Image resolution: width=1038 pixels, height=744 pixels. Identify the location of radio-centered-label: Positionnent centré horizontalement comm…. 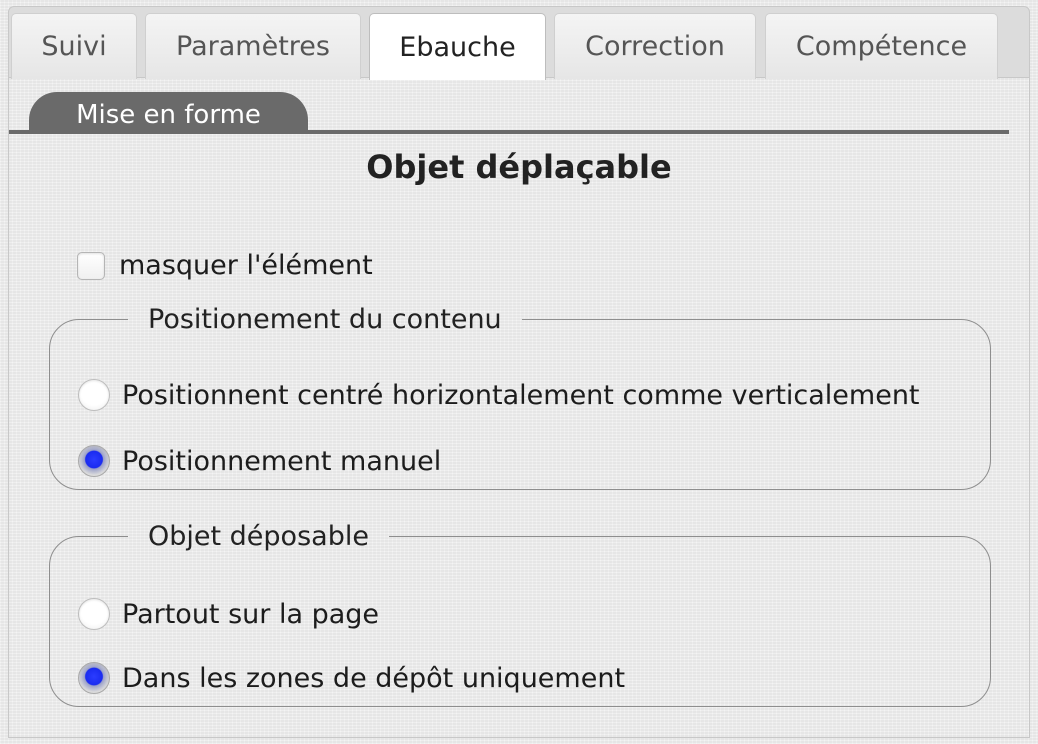
(521, 395).